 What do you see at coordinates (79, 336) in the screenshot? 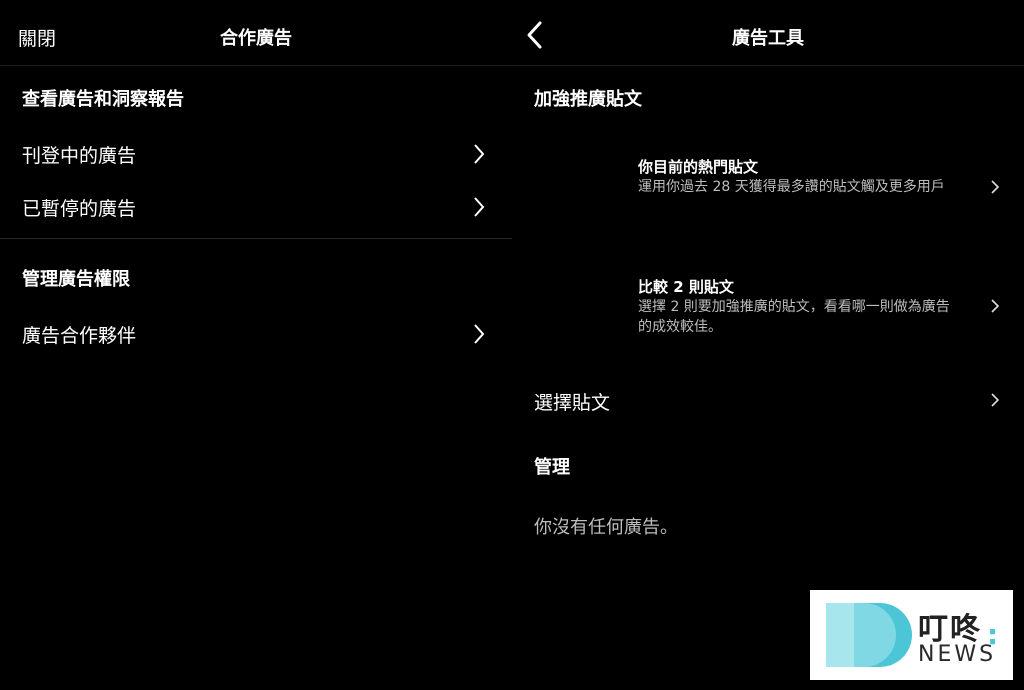
I see `list-item-label: 廣告合作夥伴` at bounding box center [79, 336].